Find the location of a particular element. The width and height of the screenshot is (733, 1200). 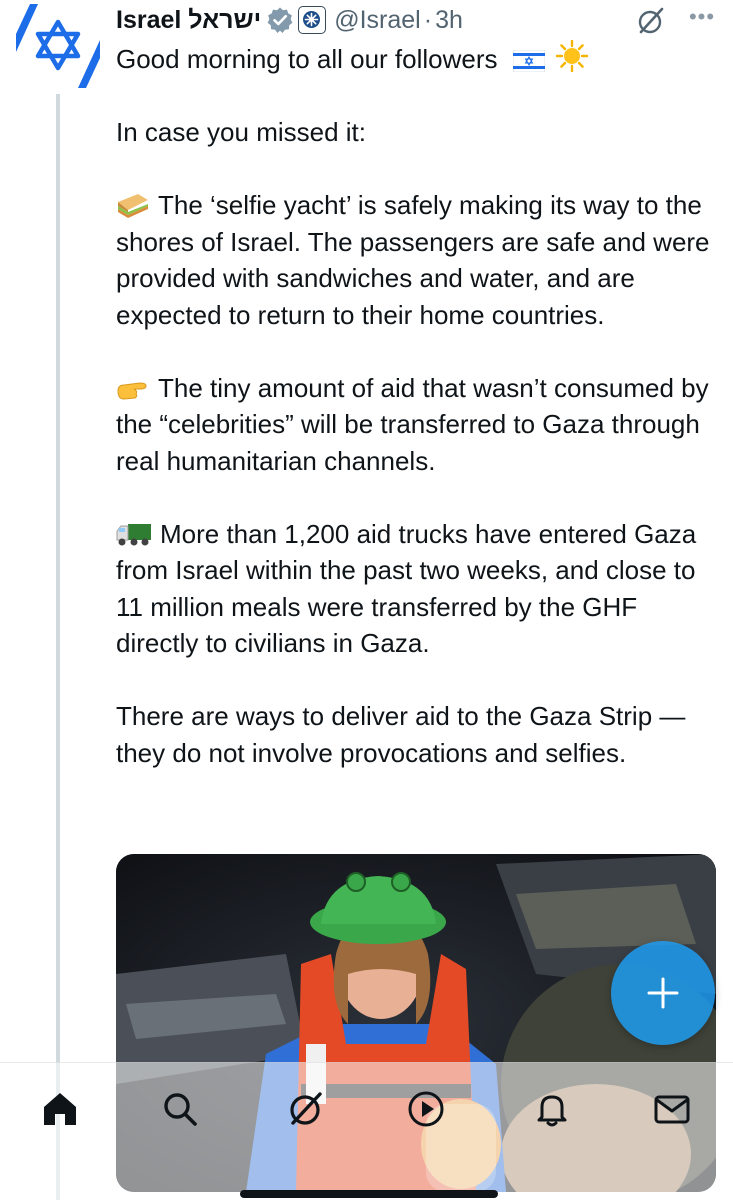

greeting-line: Good morning to all our followers is located at coordinates (418, 59).